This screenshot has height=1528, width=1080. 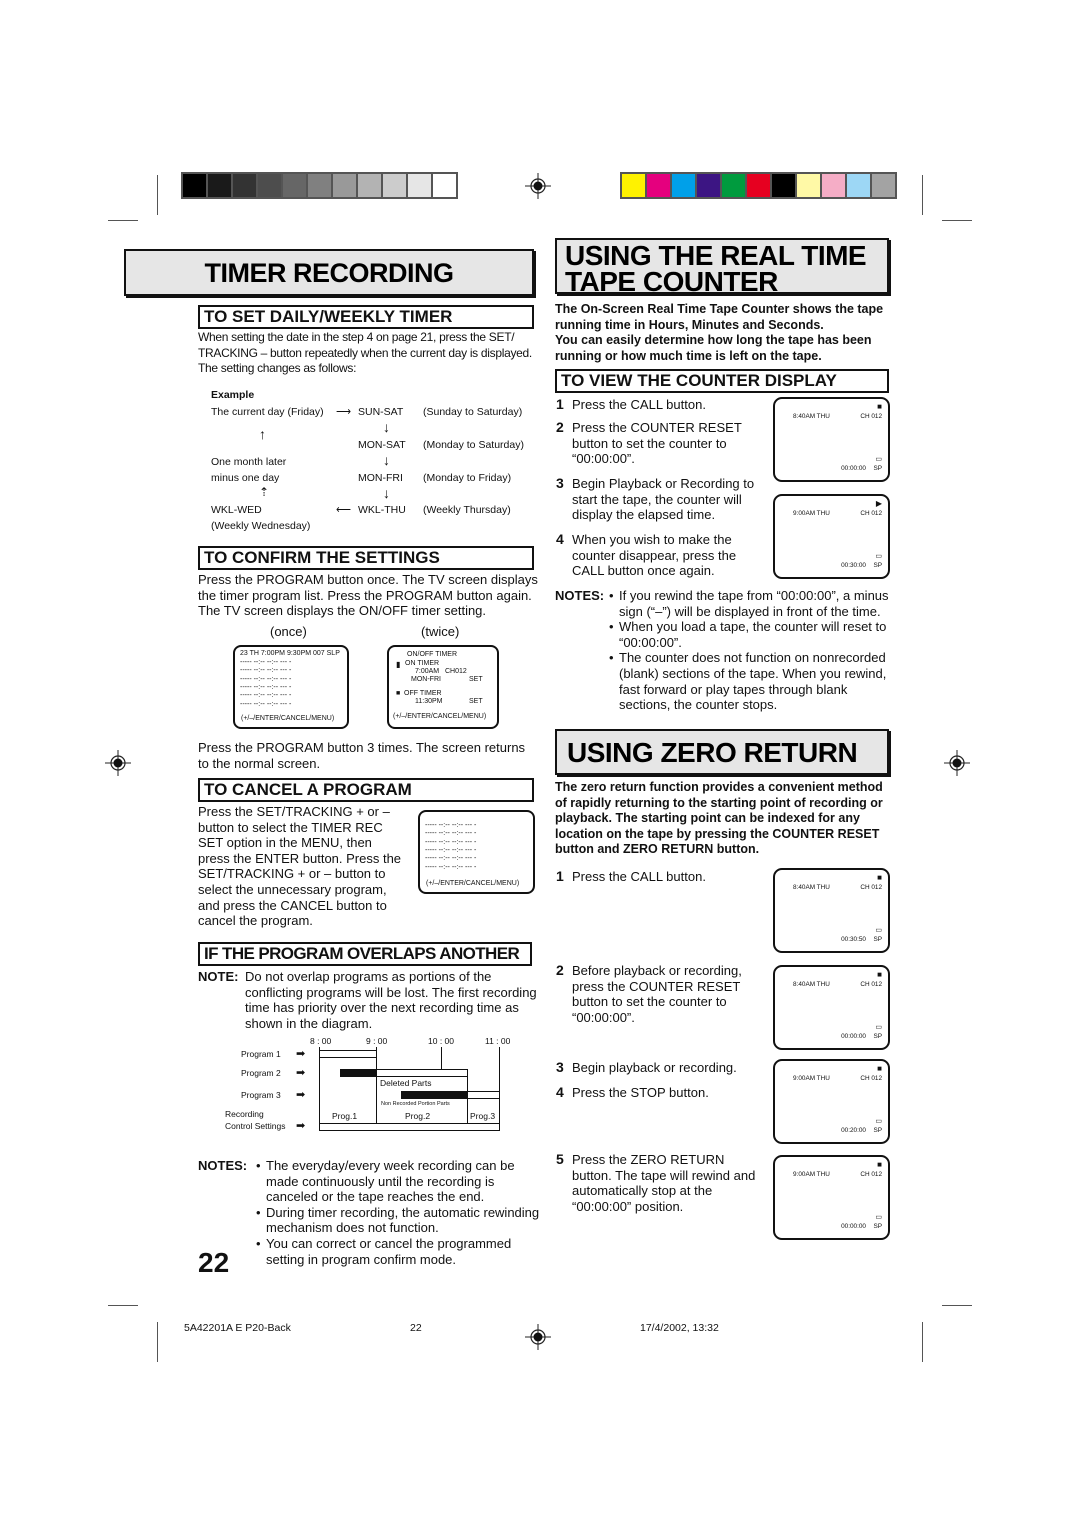 I want to click on title-line: TAPE COUNTER, so click(x=671, y=281).